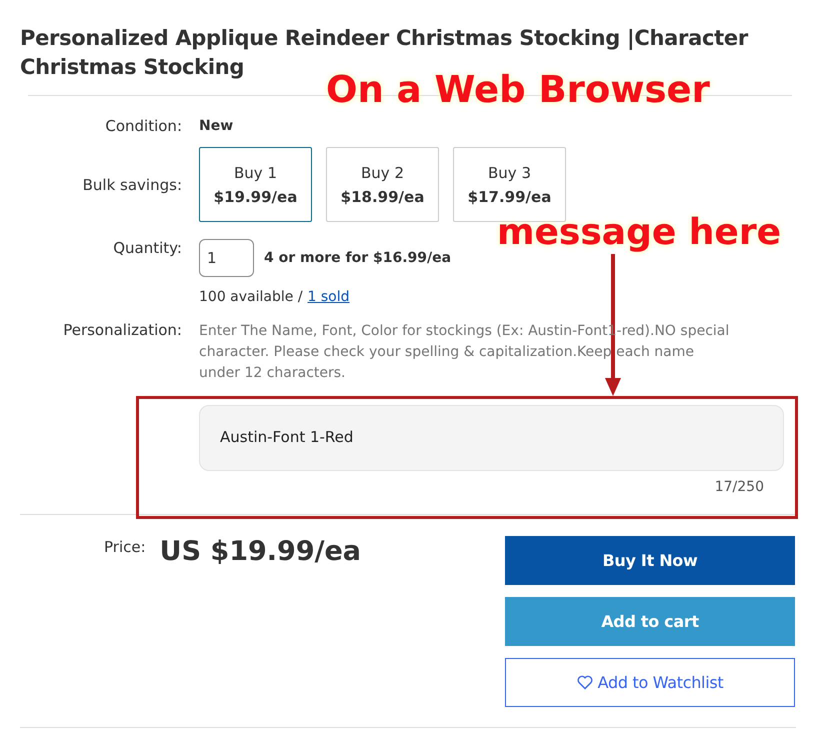  What do you see at coordinates (650, 560) in the screenshot?
I see `buy-now-button: Buy It Now` at bounding box center [650, 560].